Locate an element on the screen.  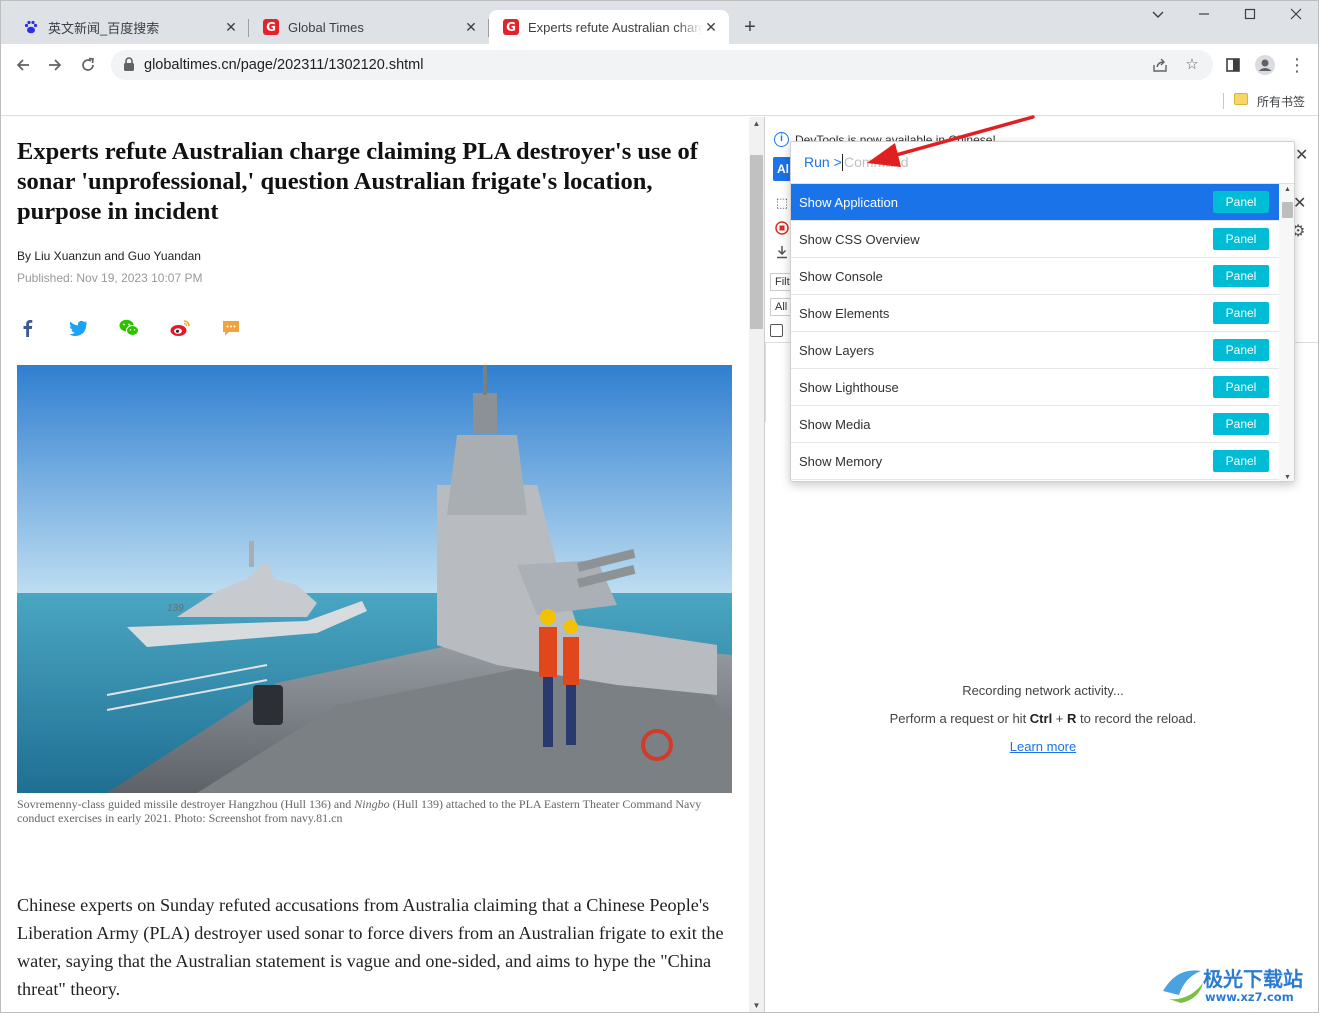
command-label: Show Memory is located at coordinates (841, 461).